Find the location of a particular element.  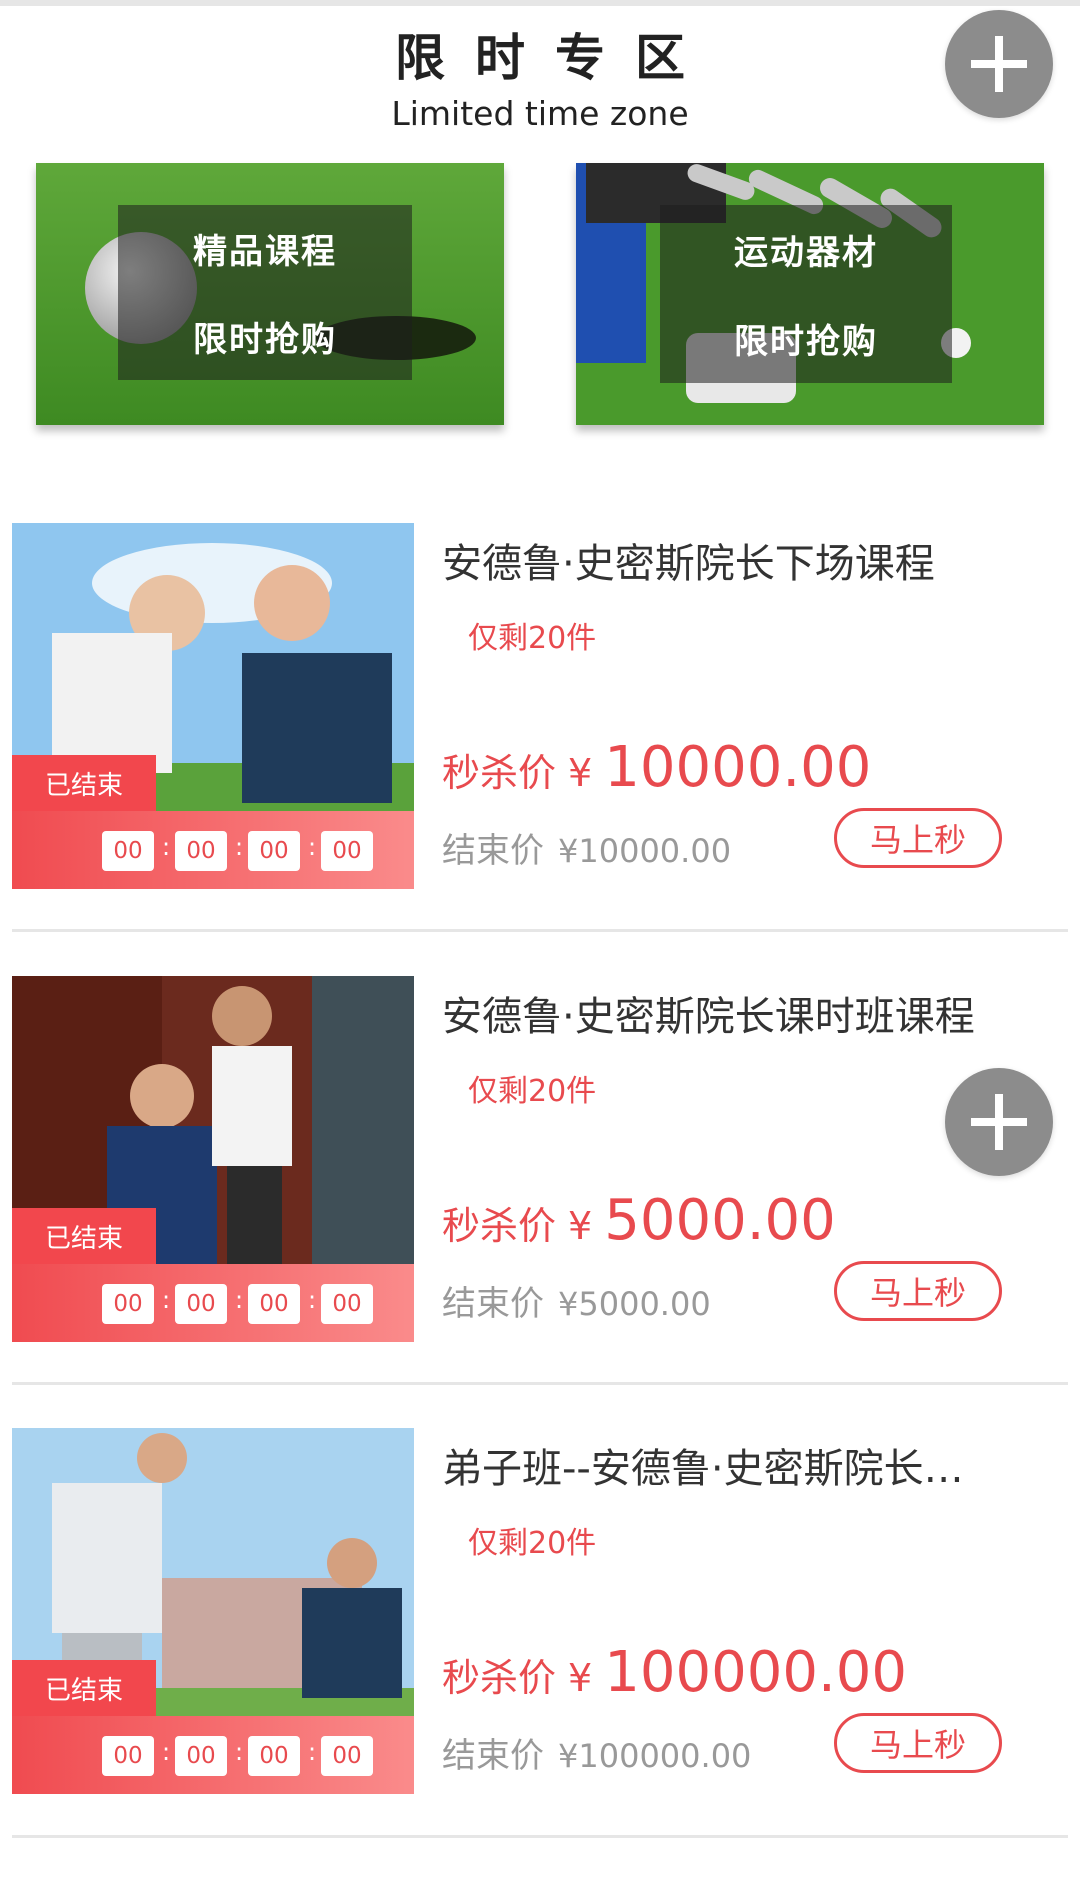

end-price-value: ¥5000.00 is located at coordinates (634, 1304).